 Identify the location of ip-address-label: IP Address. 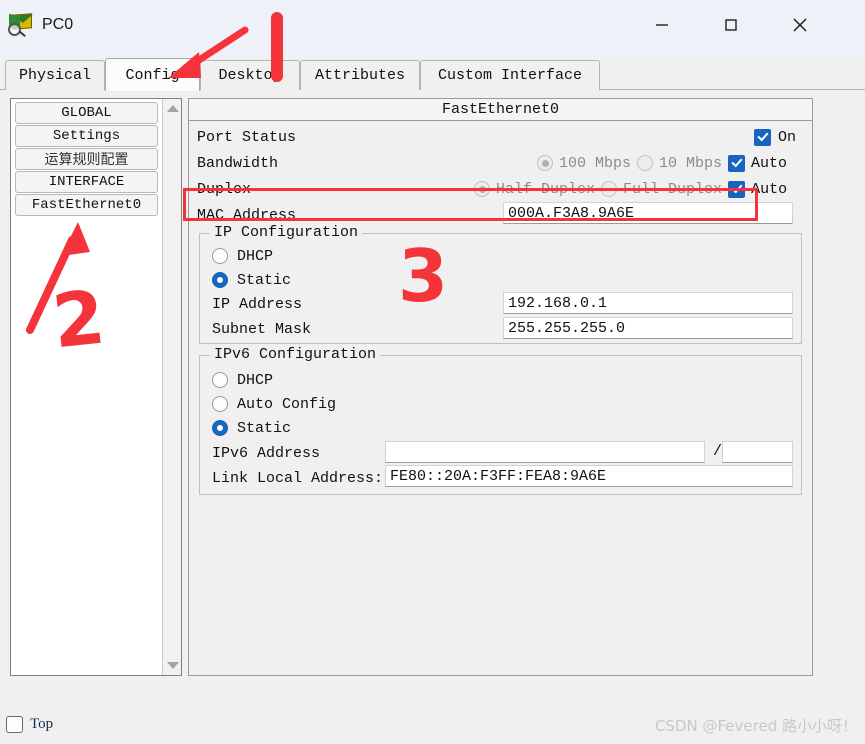
(257, 304).